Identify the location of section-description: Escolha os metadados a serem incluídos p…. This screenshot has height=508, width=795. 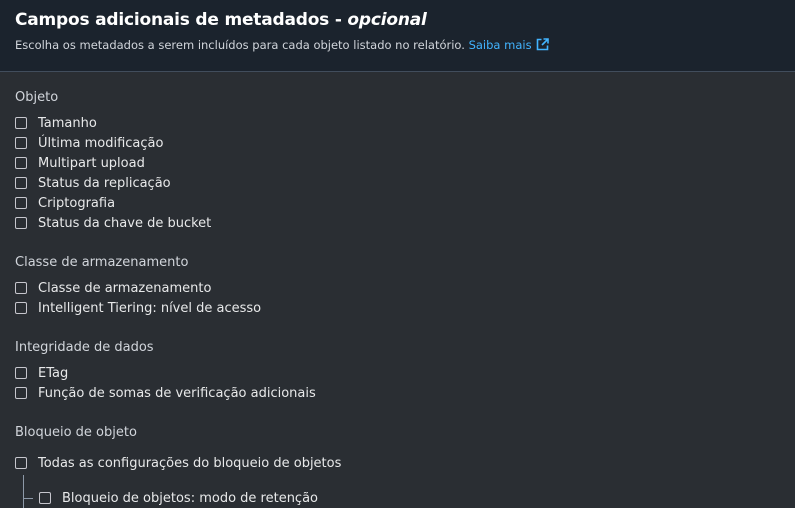
(282, 46).